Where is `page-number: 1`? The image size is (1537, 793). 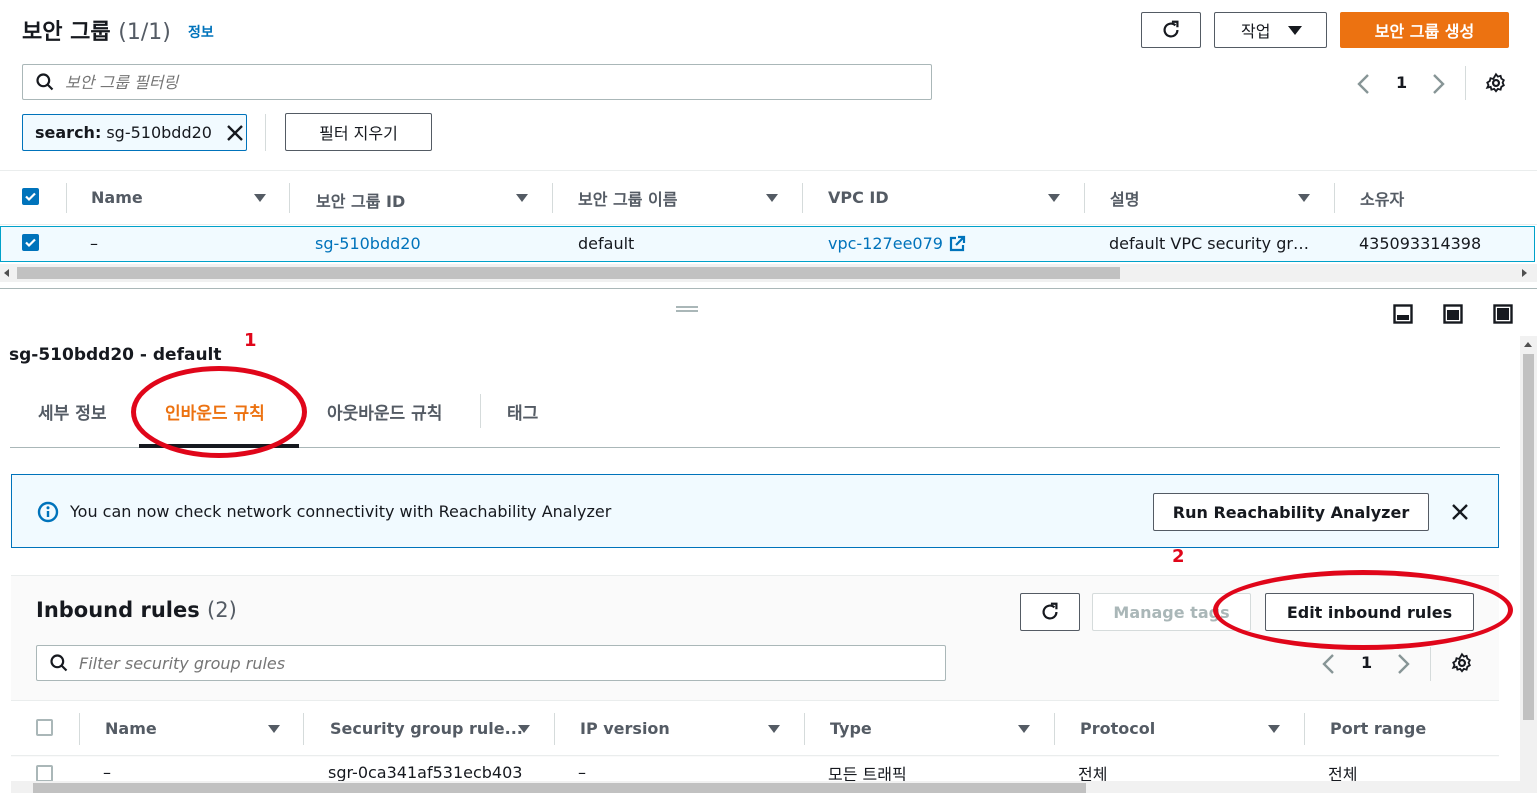
page-number: 1 is located at coordinates (1401, 82).